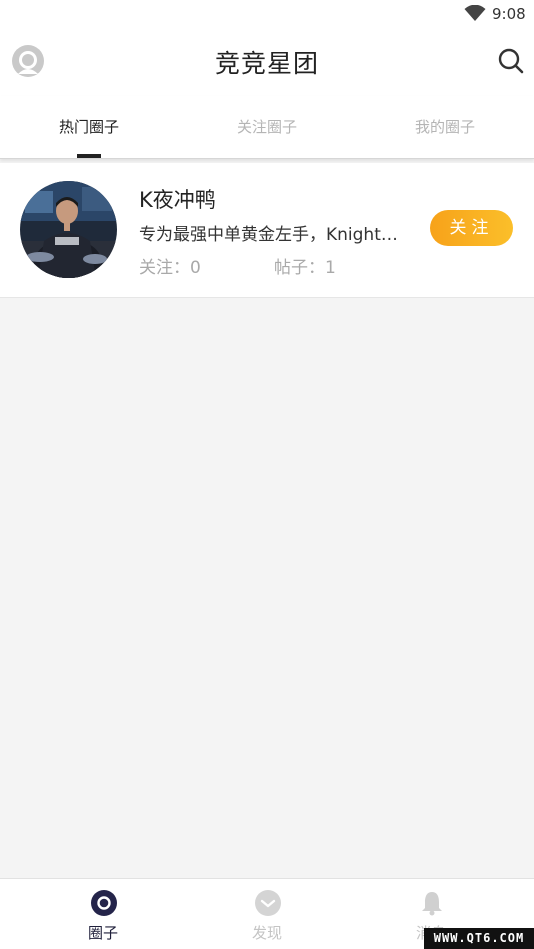 This screenshot has height=949, width=534. I want to click on nav-discover: 发现, so click(267, 914).